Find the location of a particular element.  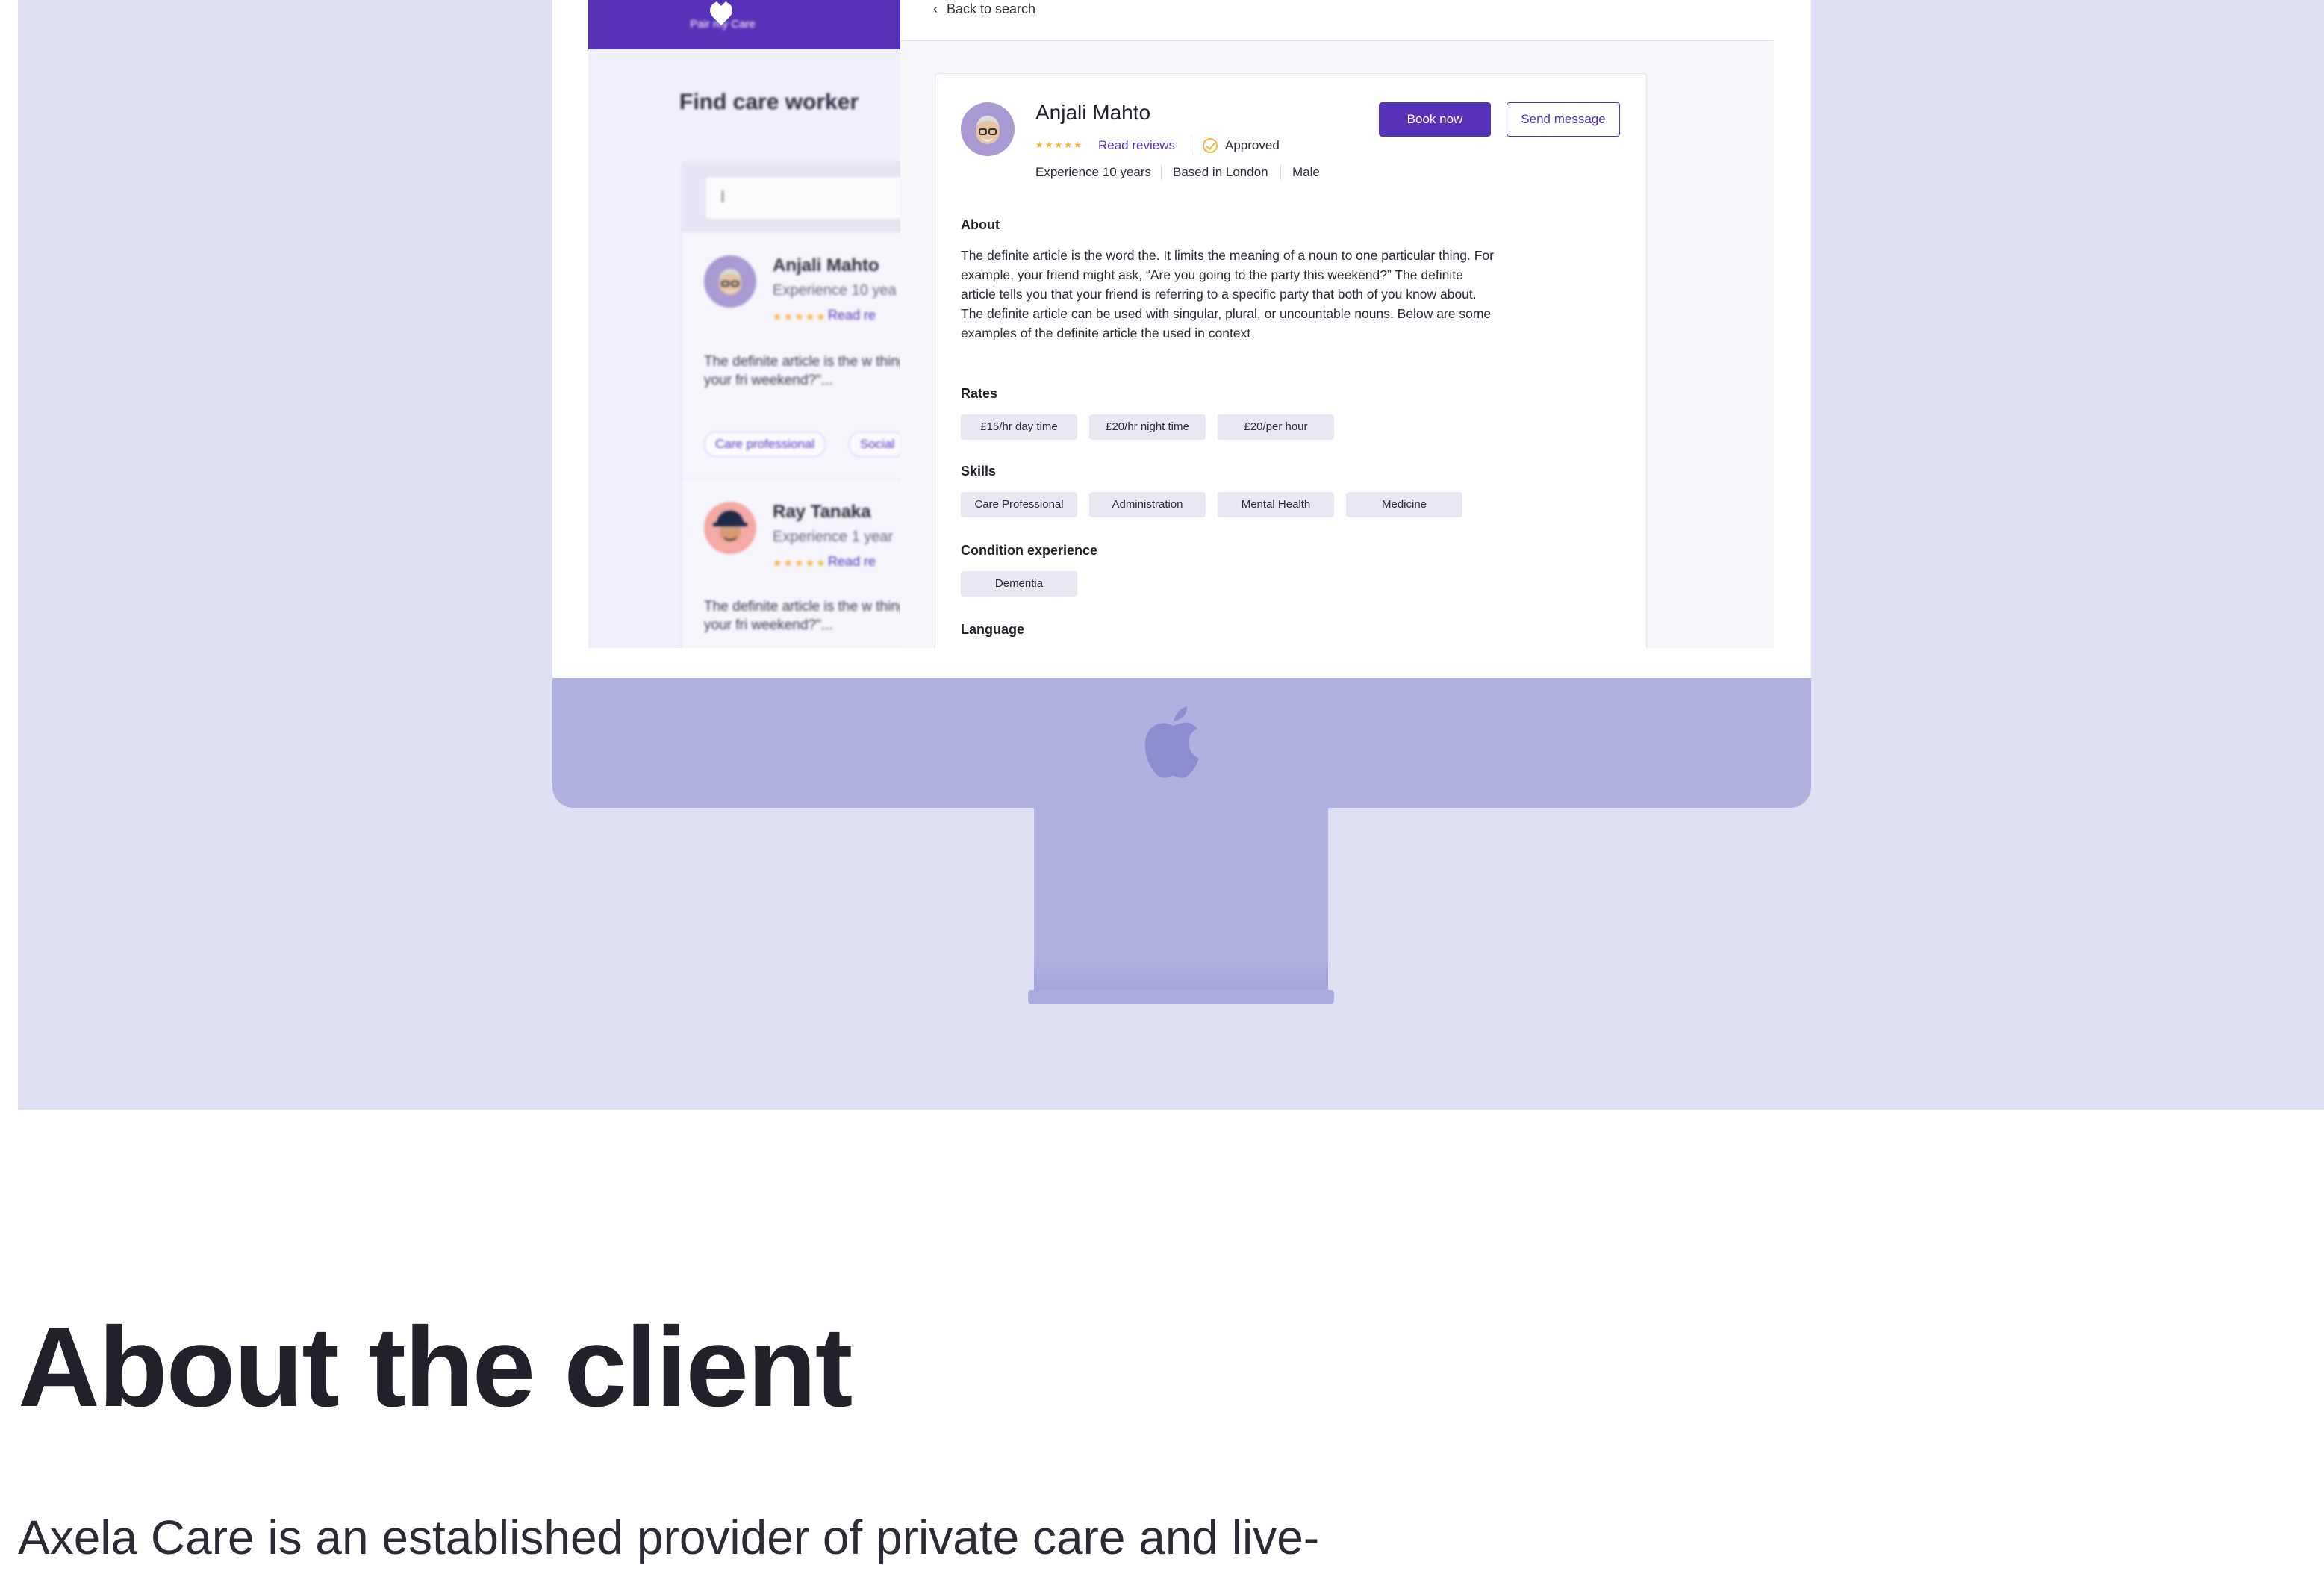

search-box: I is located at coordinates (791, 197).